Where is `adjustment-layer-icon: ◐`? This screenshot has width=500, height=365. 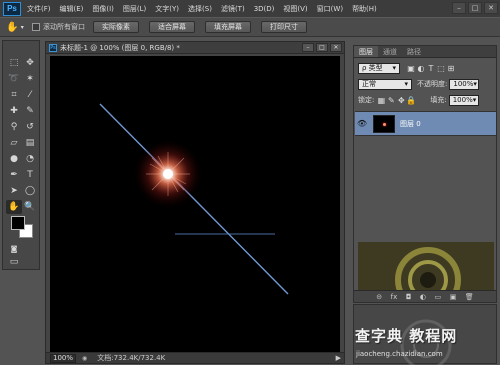 adjustment-layer-icon: ◐ is located at coordinates (423, 297).